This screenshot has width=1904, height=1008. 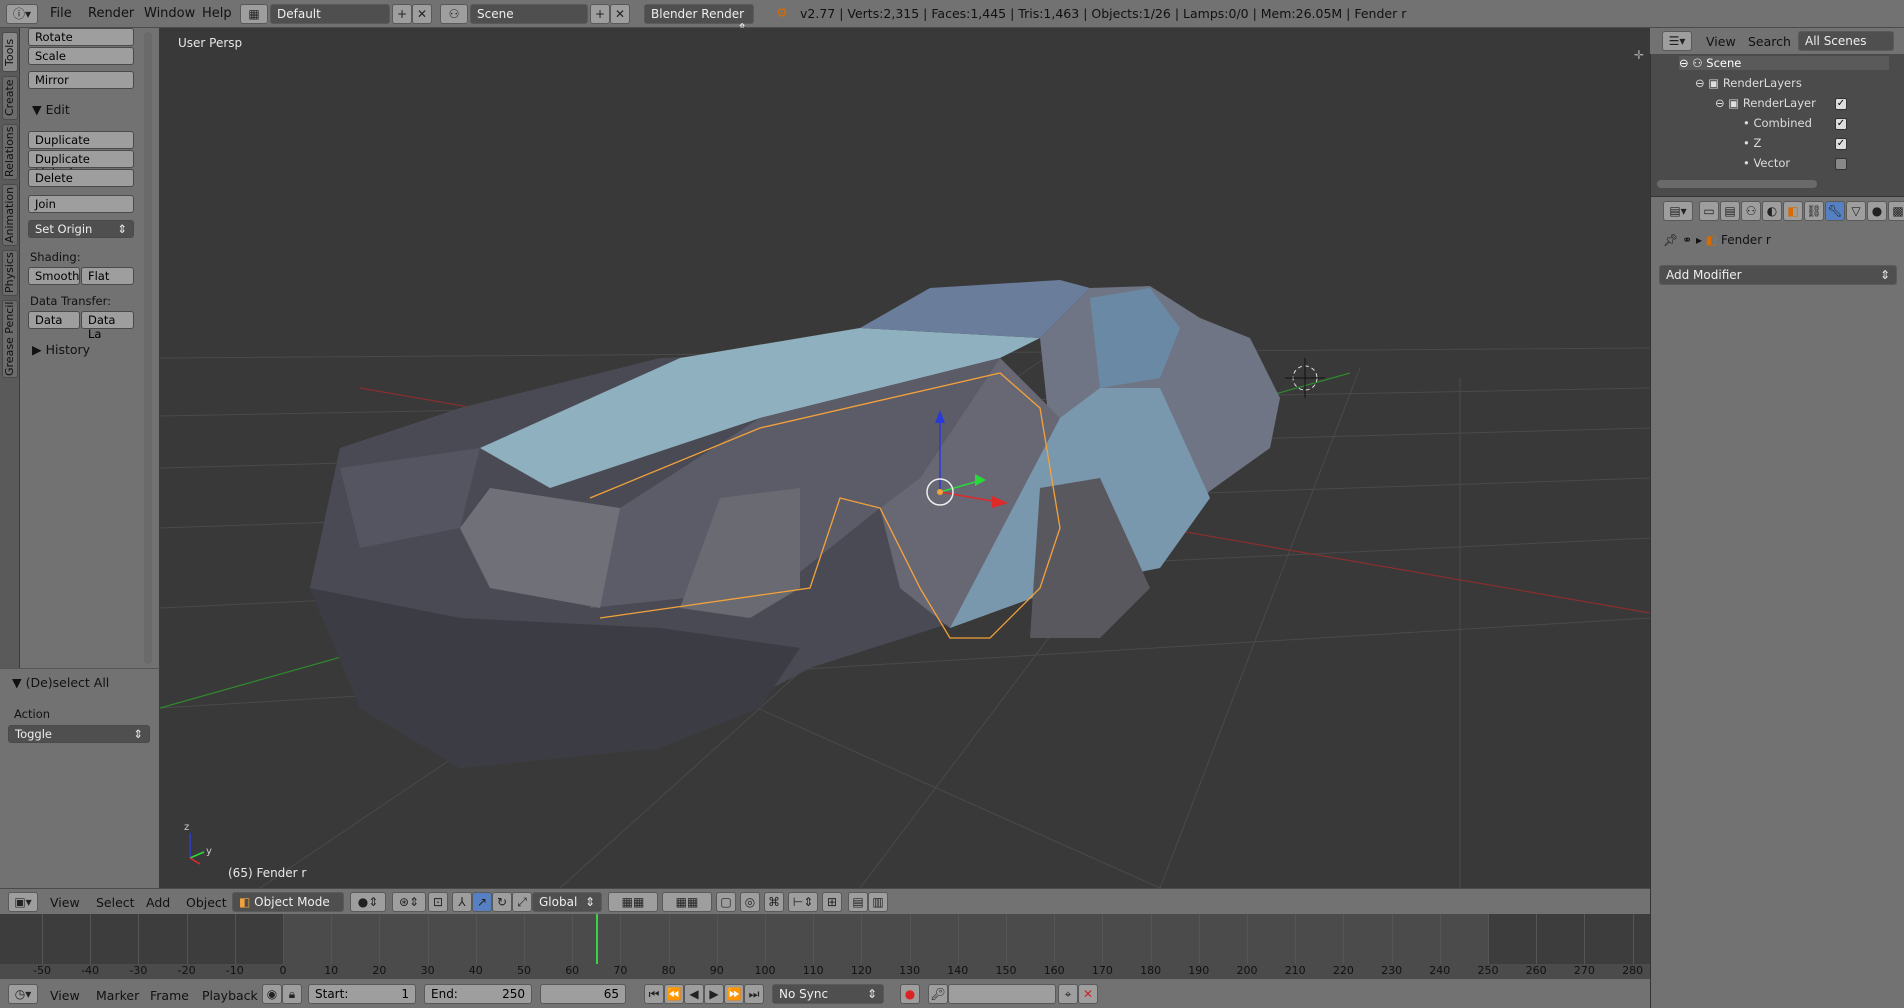 What do you see at coordinates (61, 13) in the screenshot?
I see `menu-file: File` at bounding box center [61, 13].